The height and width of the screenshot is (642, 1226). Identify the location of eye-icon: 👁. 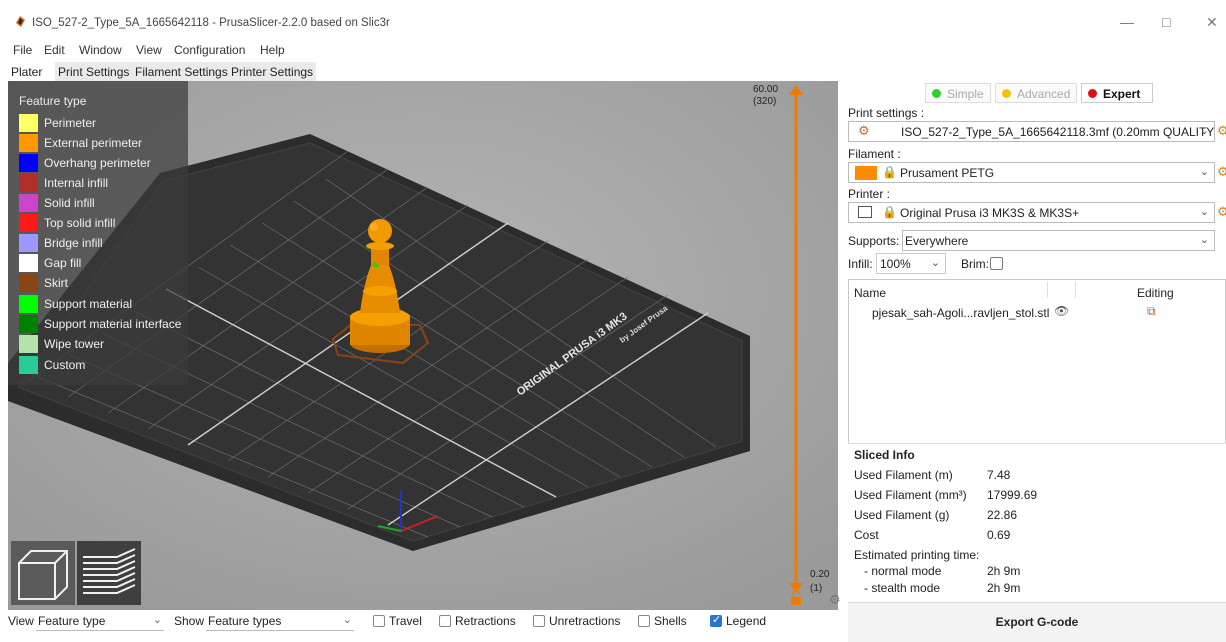
(1061, 311).